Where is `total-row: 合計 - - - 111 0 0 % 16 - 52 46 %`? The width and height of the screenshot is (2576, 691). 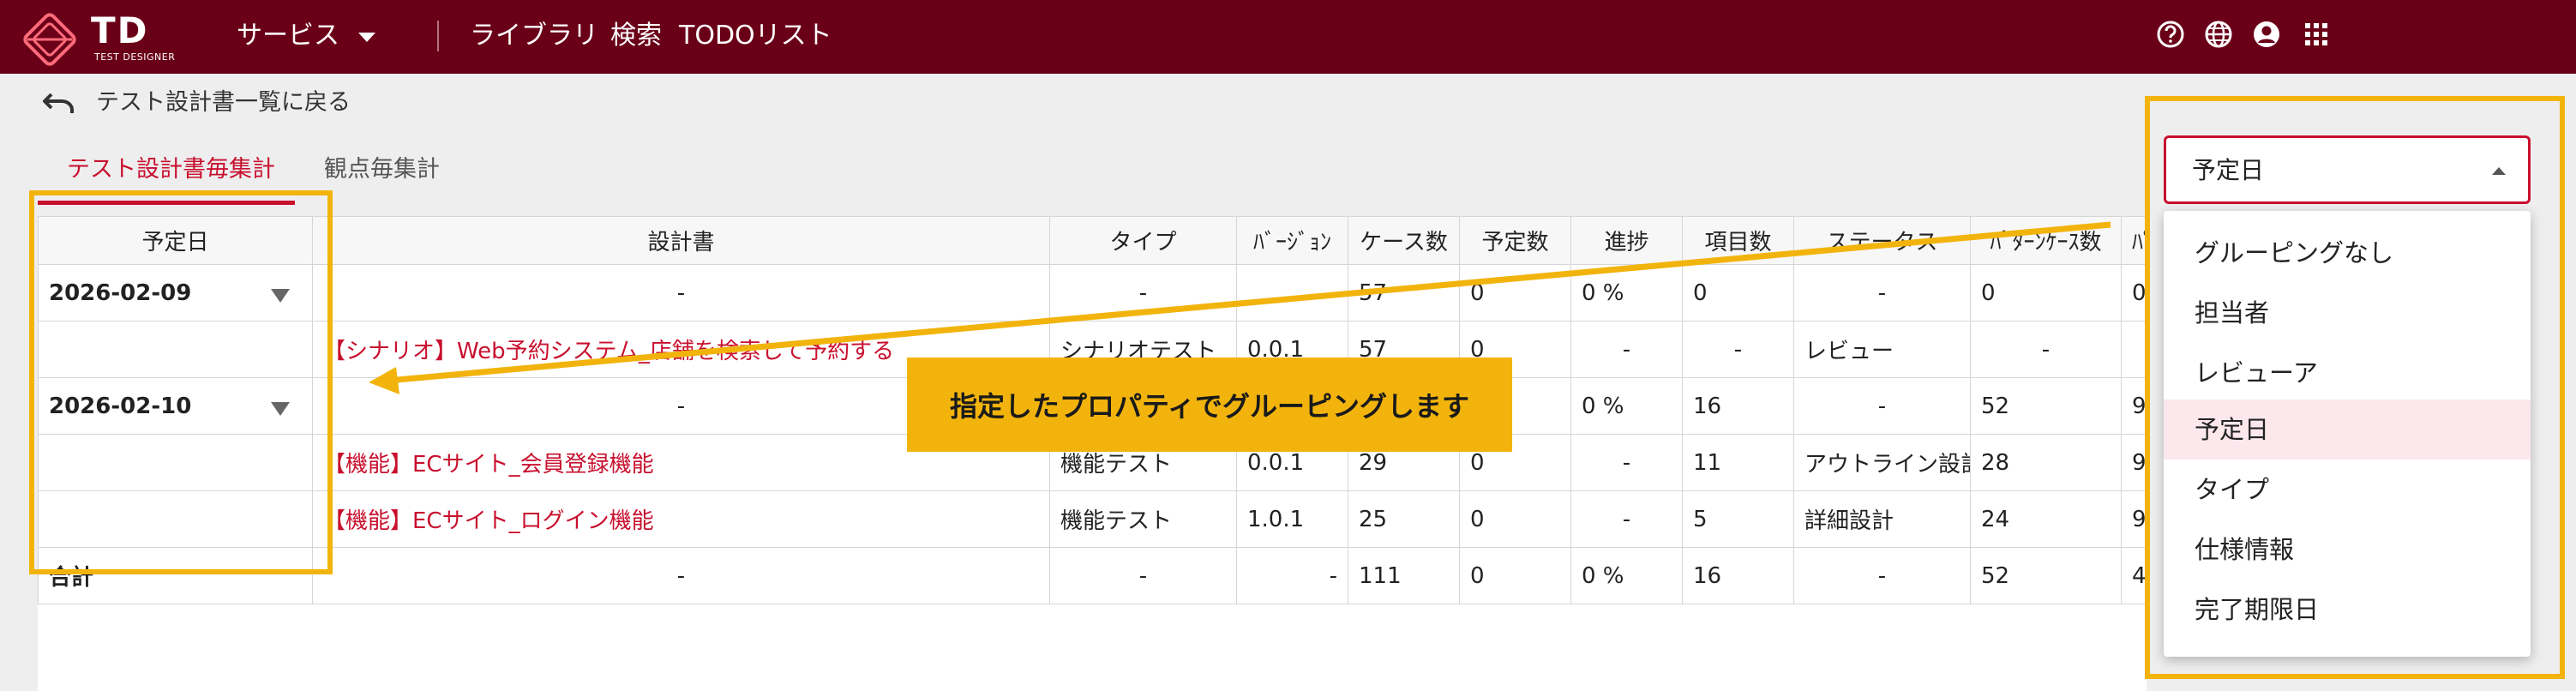
total-row: 合計 - - - 111 0 0 % 16 - 52 46 % is located at coordinates (1092, 575).